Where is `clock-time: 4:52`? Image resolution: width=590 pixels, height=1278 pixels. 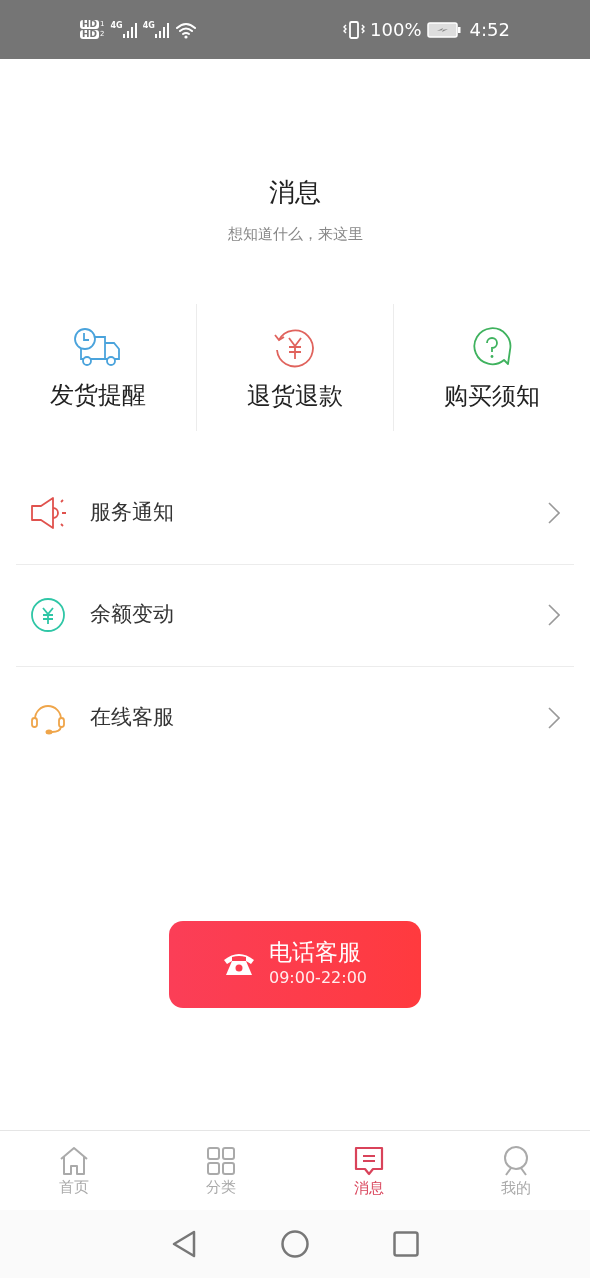 clock-time: 4:52 is located at coordinates (489, 30).